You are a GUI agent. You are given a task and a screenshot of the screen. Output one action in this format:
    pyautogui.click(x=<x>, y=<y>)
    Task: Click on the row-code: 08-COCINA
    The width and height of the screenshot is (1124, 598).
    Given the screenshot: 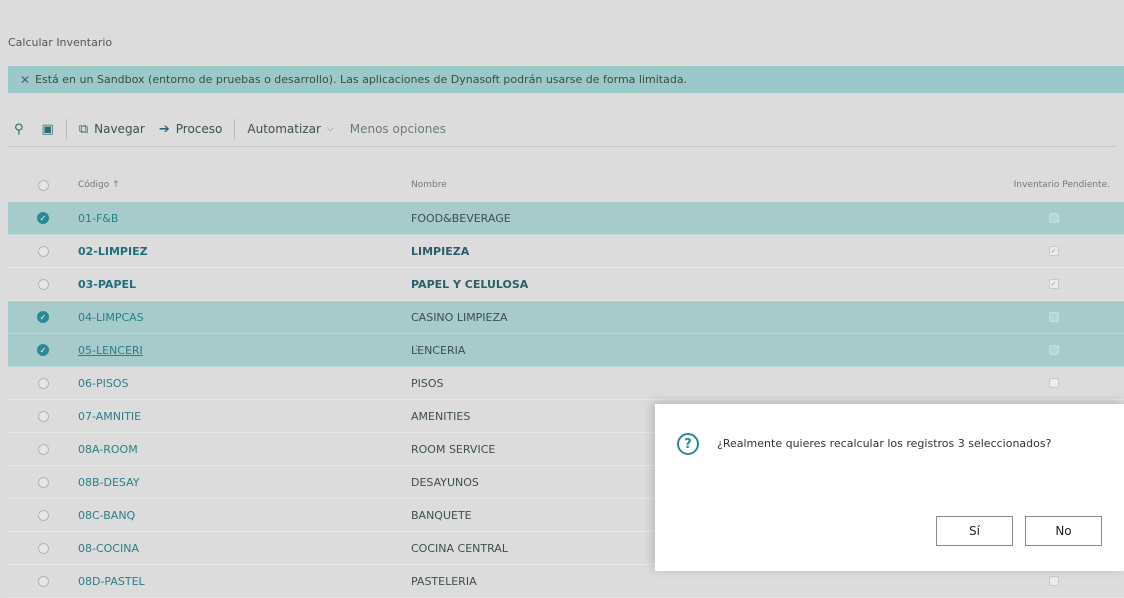 What is the action you would take?
    pyautogui.click(x=244, y=548)
    